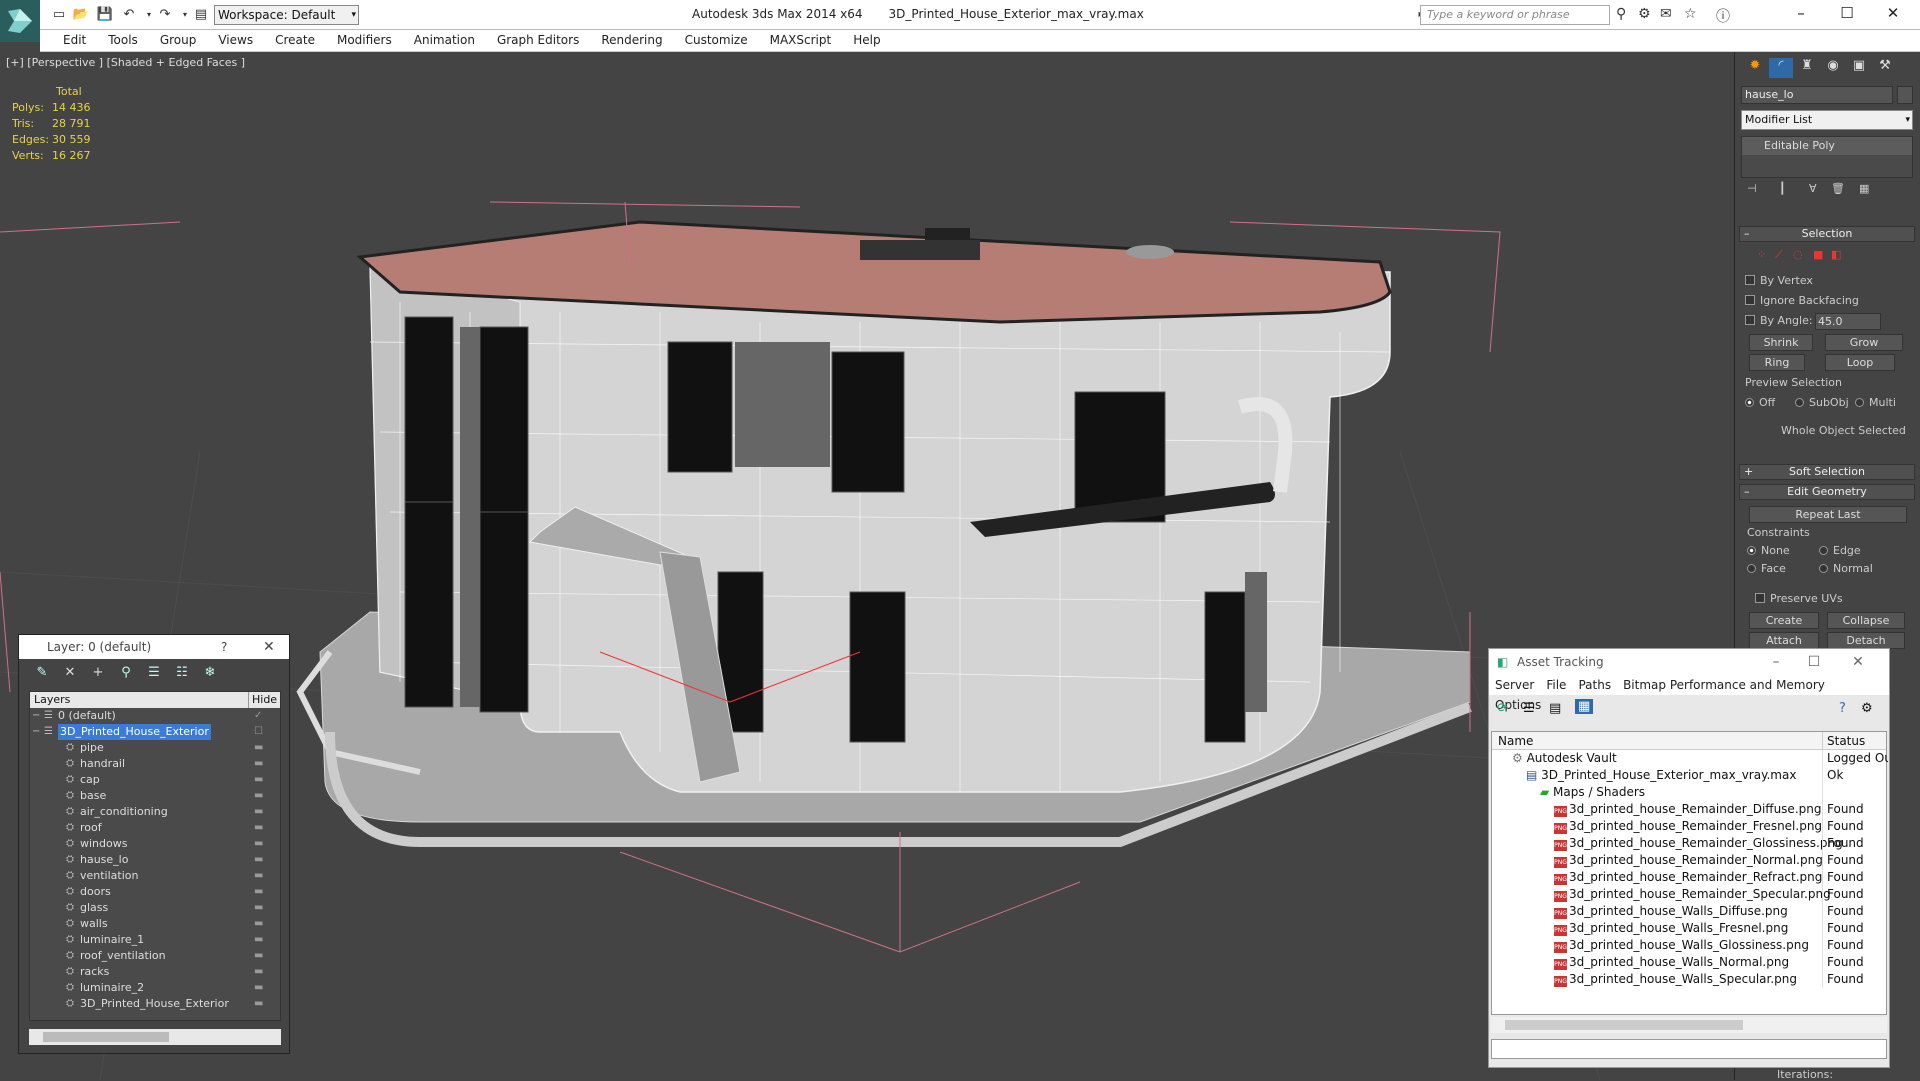 The width and height of the screenshot is (1920, 1081). Describe the element at coordinates (1761, 254) in the screenshot. I see `vertex-subobj-icon: ⁘` at that location.